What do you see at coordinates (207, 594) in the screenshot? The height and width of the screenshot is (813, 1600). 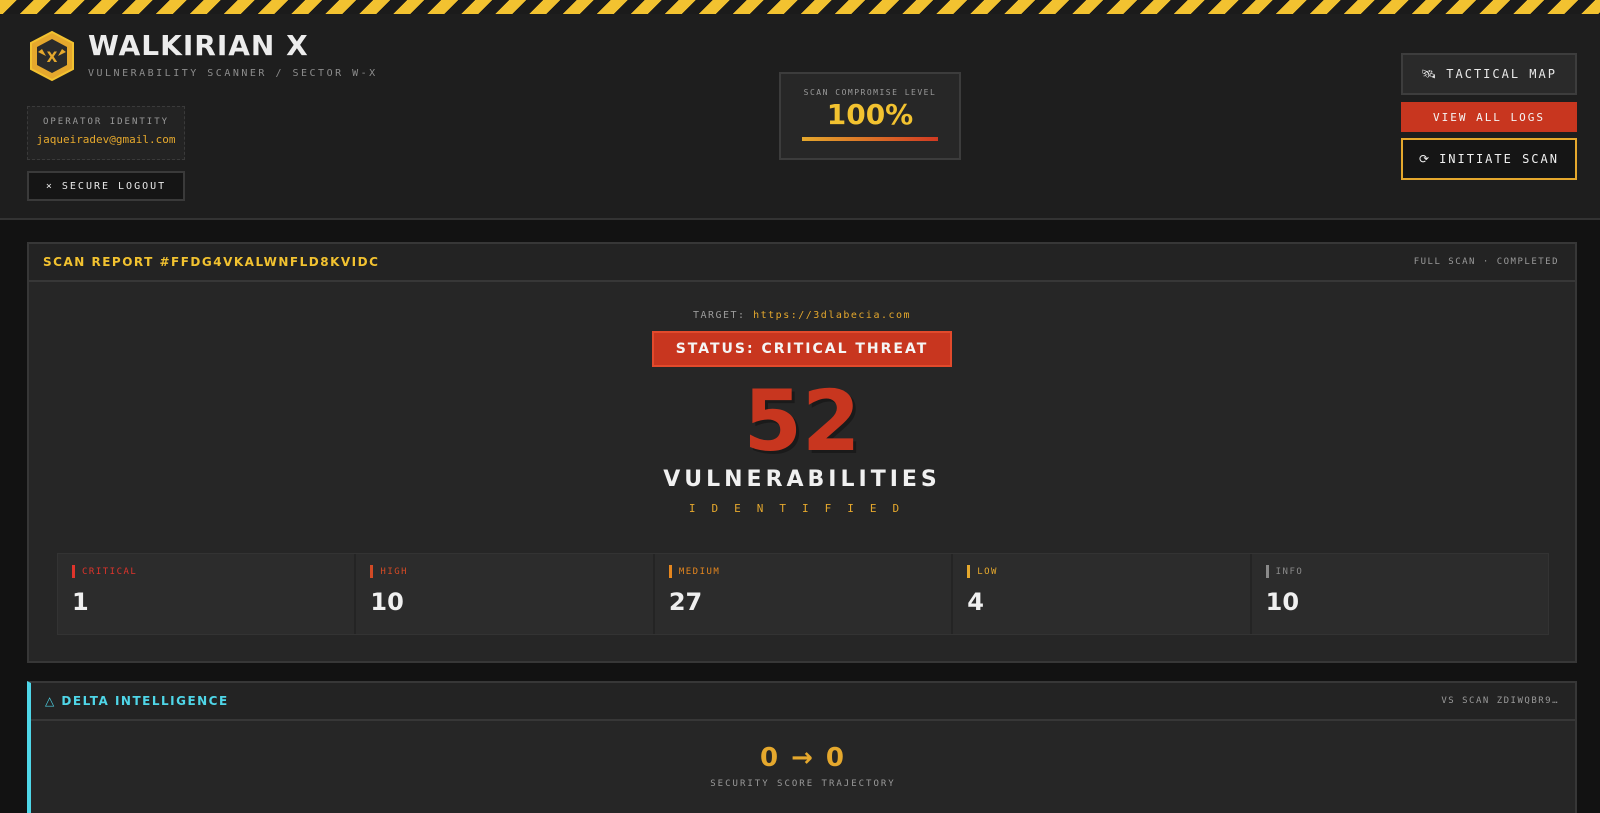 I see `severity-card-critical: CRITICAL 1` at bounding box center [207, 594].